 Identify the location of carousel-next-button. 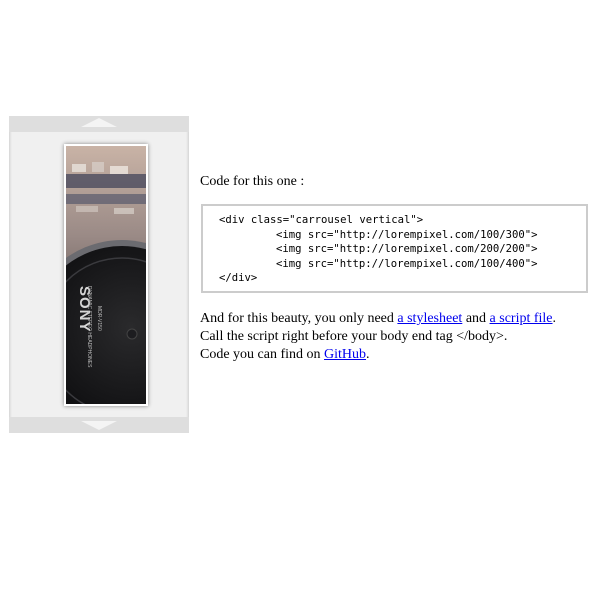
(99, 425).